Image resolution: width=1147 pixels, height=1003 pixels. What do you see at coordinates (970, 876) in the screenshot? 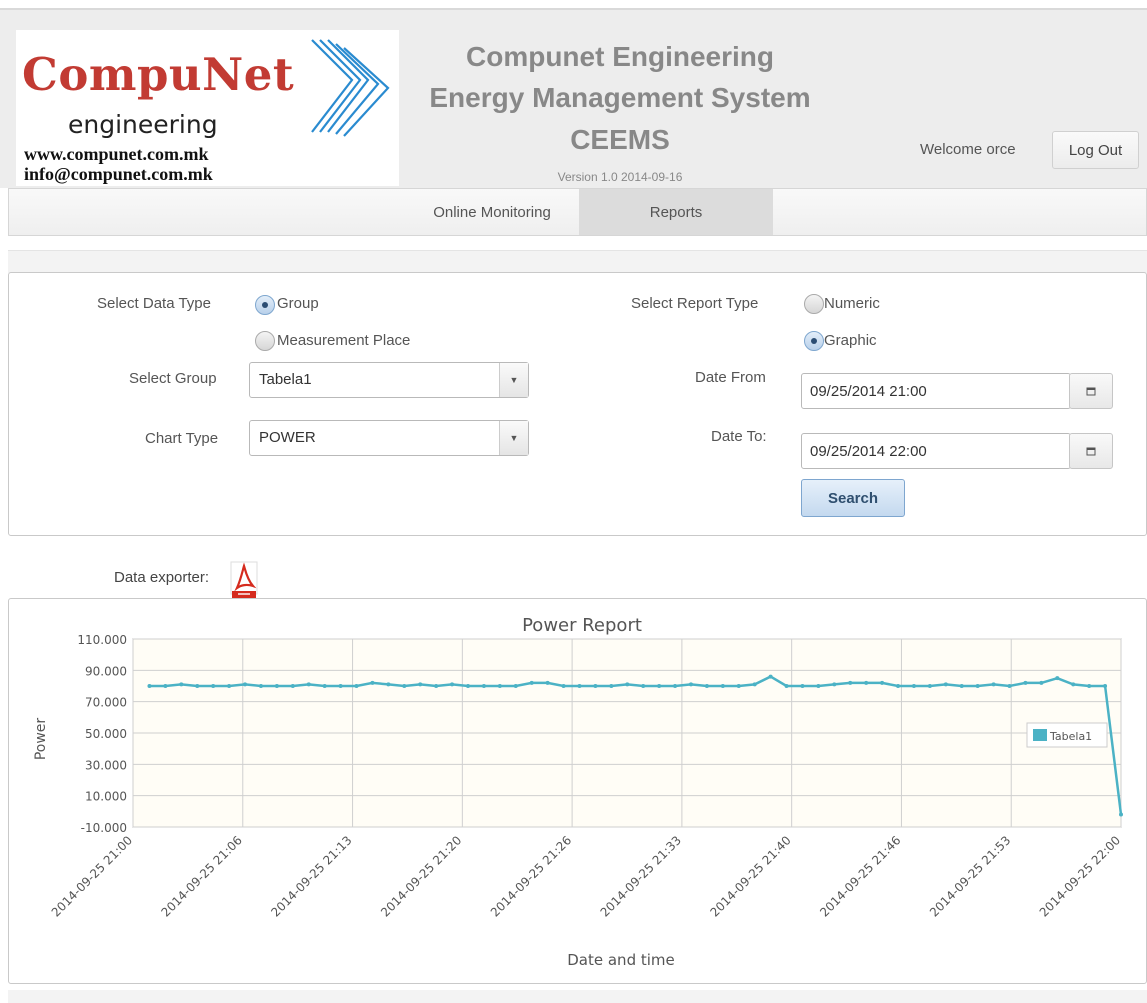
I see `x-tick-label: 2014-09-25 21:53` at bounding box center [970, 876].